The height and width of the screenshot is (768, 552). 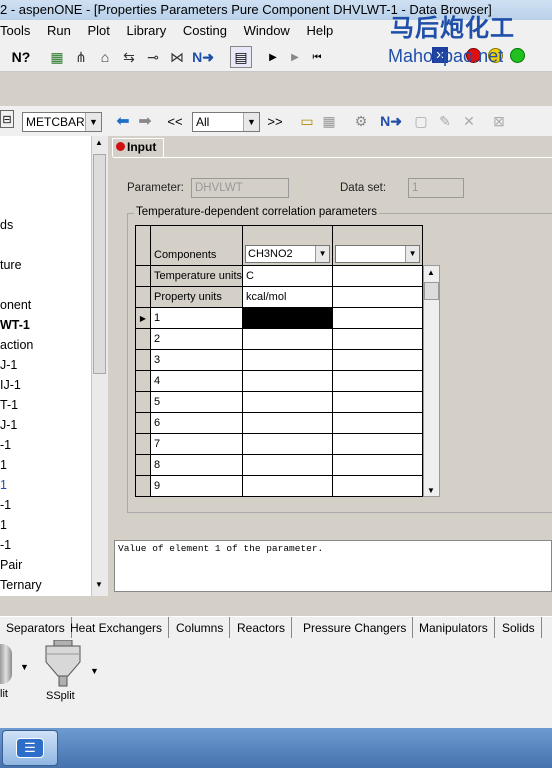 I want to click on component-1-combo: CH3NO2 ▼, so click(x=288, y=254).